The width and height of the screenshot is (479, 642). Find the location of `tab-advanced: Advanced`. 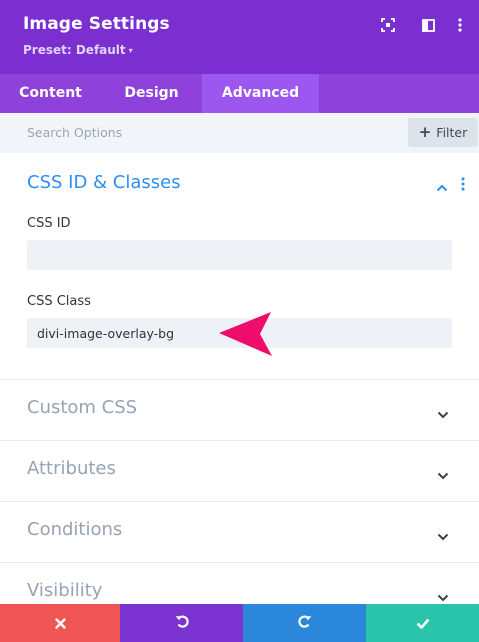

tab-advanced: Advanced is located at coordinates (260, 93).